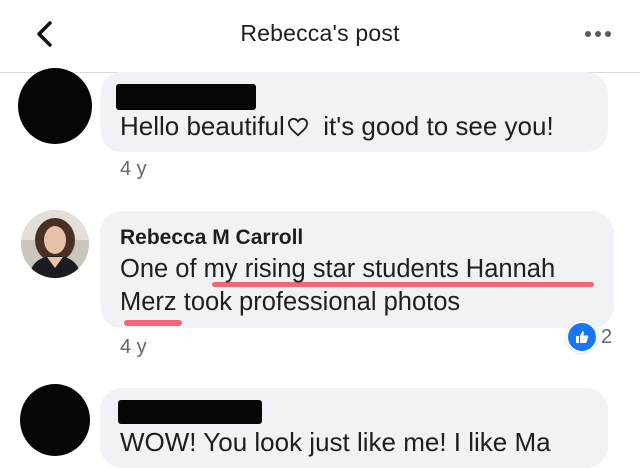  Describe the element at coordinates (338, 269) in the screenshot. I see `comment-text-line-1: One of my rising star students Hannah` at that location.